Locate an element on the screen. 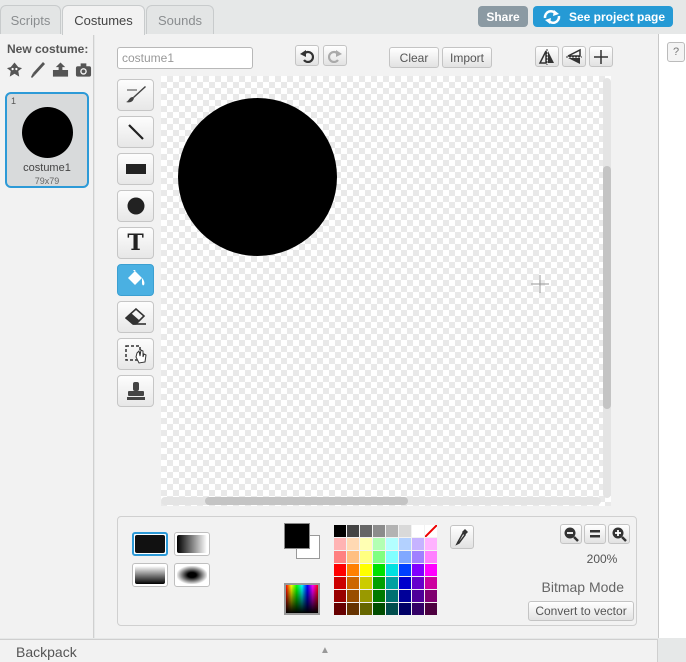 The width and height of the screenshot is (686, 662). select-tool is located at coordinates (135, 354).